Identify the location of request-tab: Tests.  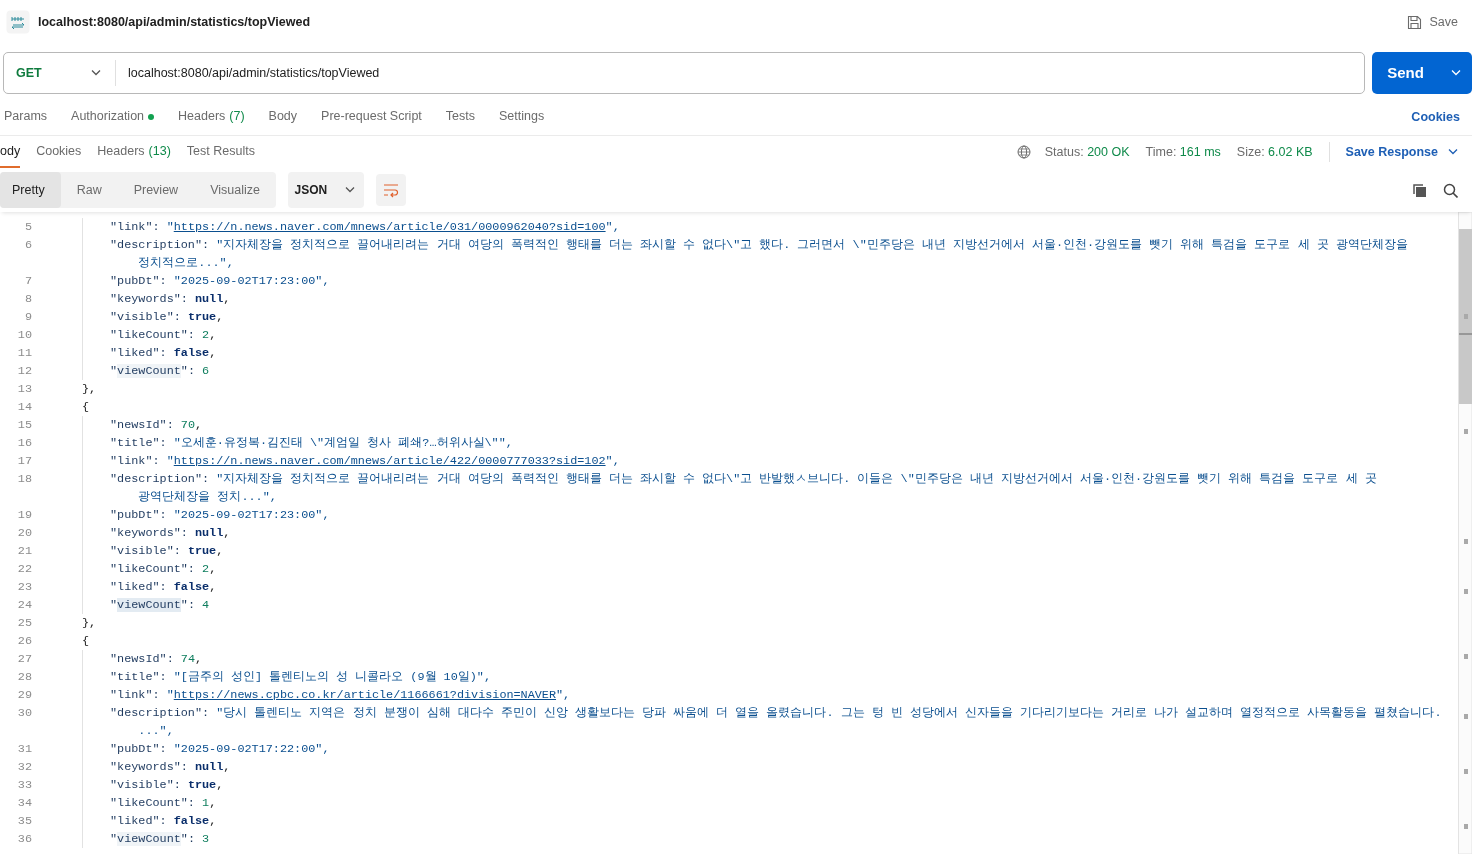
(460, 117).